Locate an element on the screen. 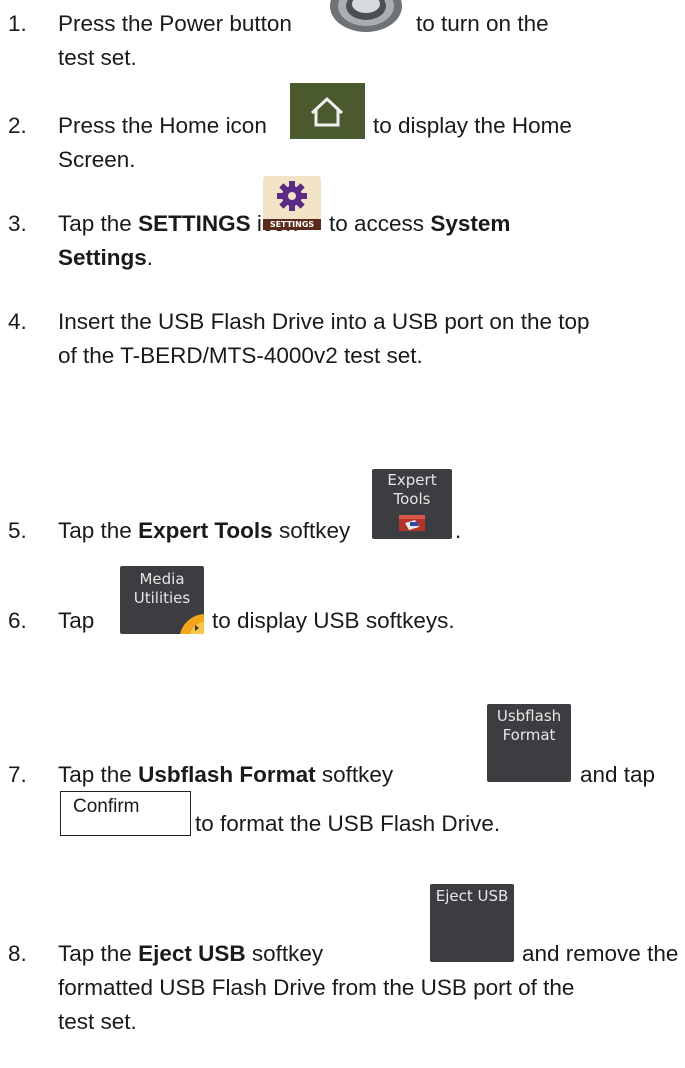 The width and height of the screenshot is (685, 1068). settings-label: SETTINGS is located at coordinates (292, 224).